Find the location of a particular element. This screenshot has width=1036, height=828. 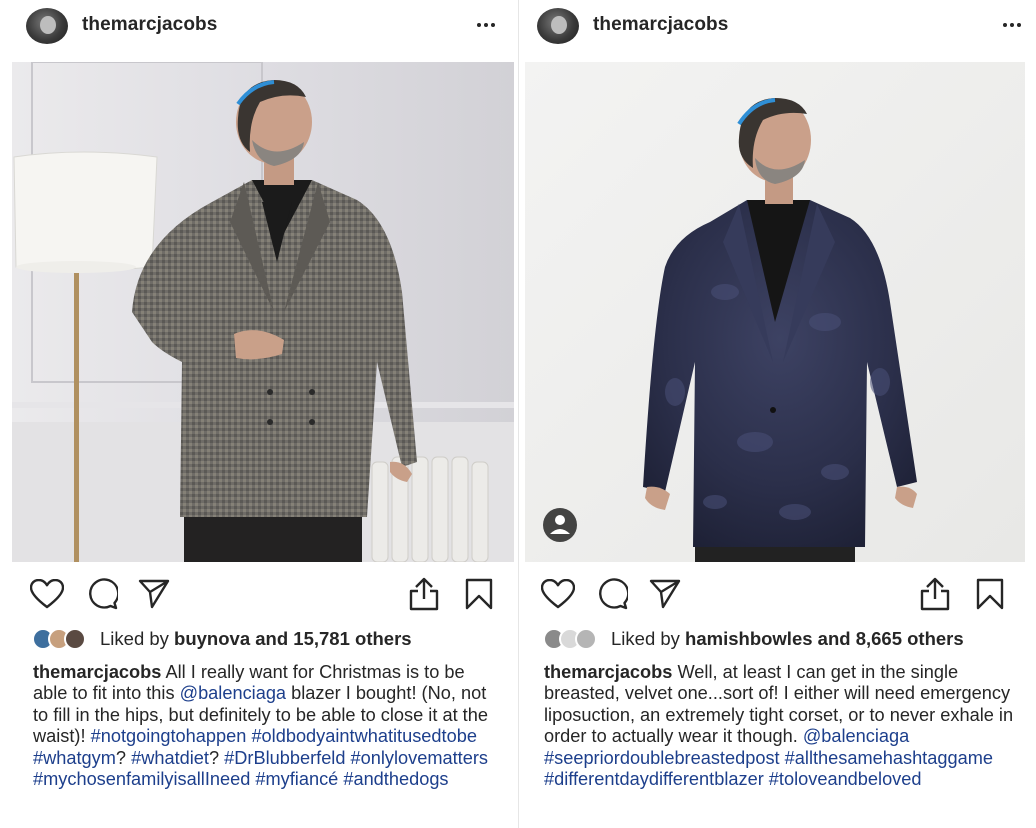

likes-summary: Liked by hamishbowles and 8,665 others is located at coordinates (753, 639).